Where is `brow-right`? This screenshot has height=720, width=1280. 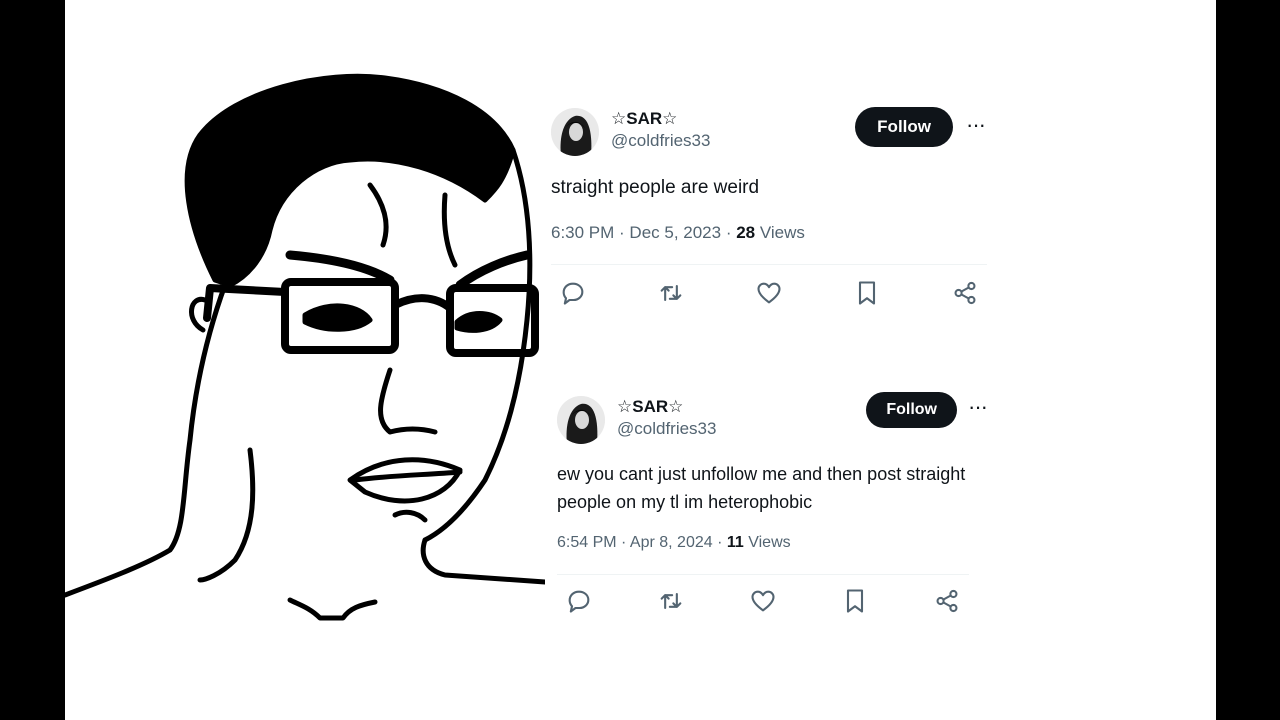 brow-right is located at coordinates (493, 270).